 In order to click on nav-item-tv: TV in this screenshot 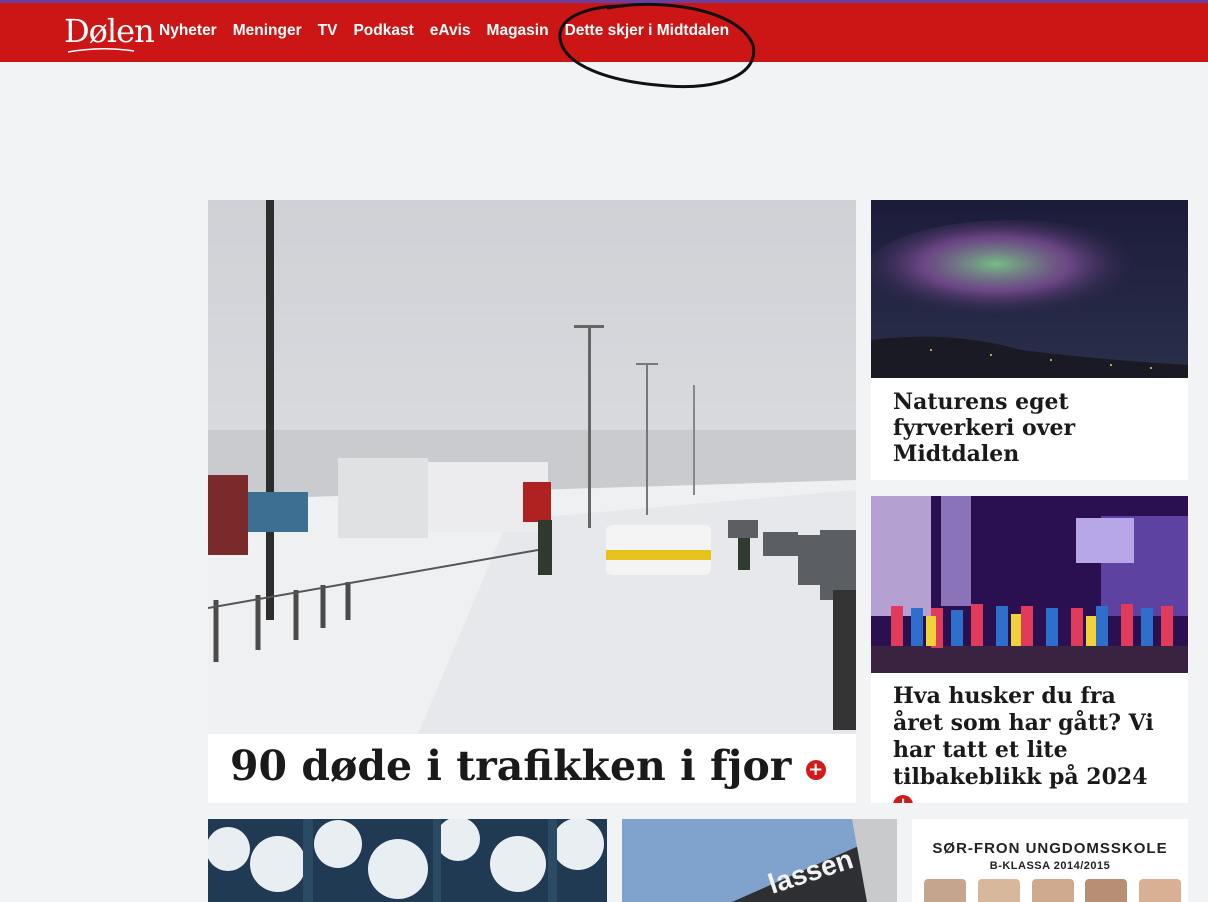, I will do `click(328, 31)`.